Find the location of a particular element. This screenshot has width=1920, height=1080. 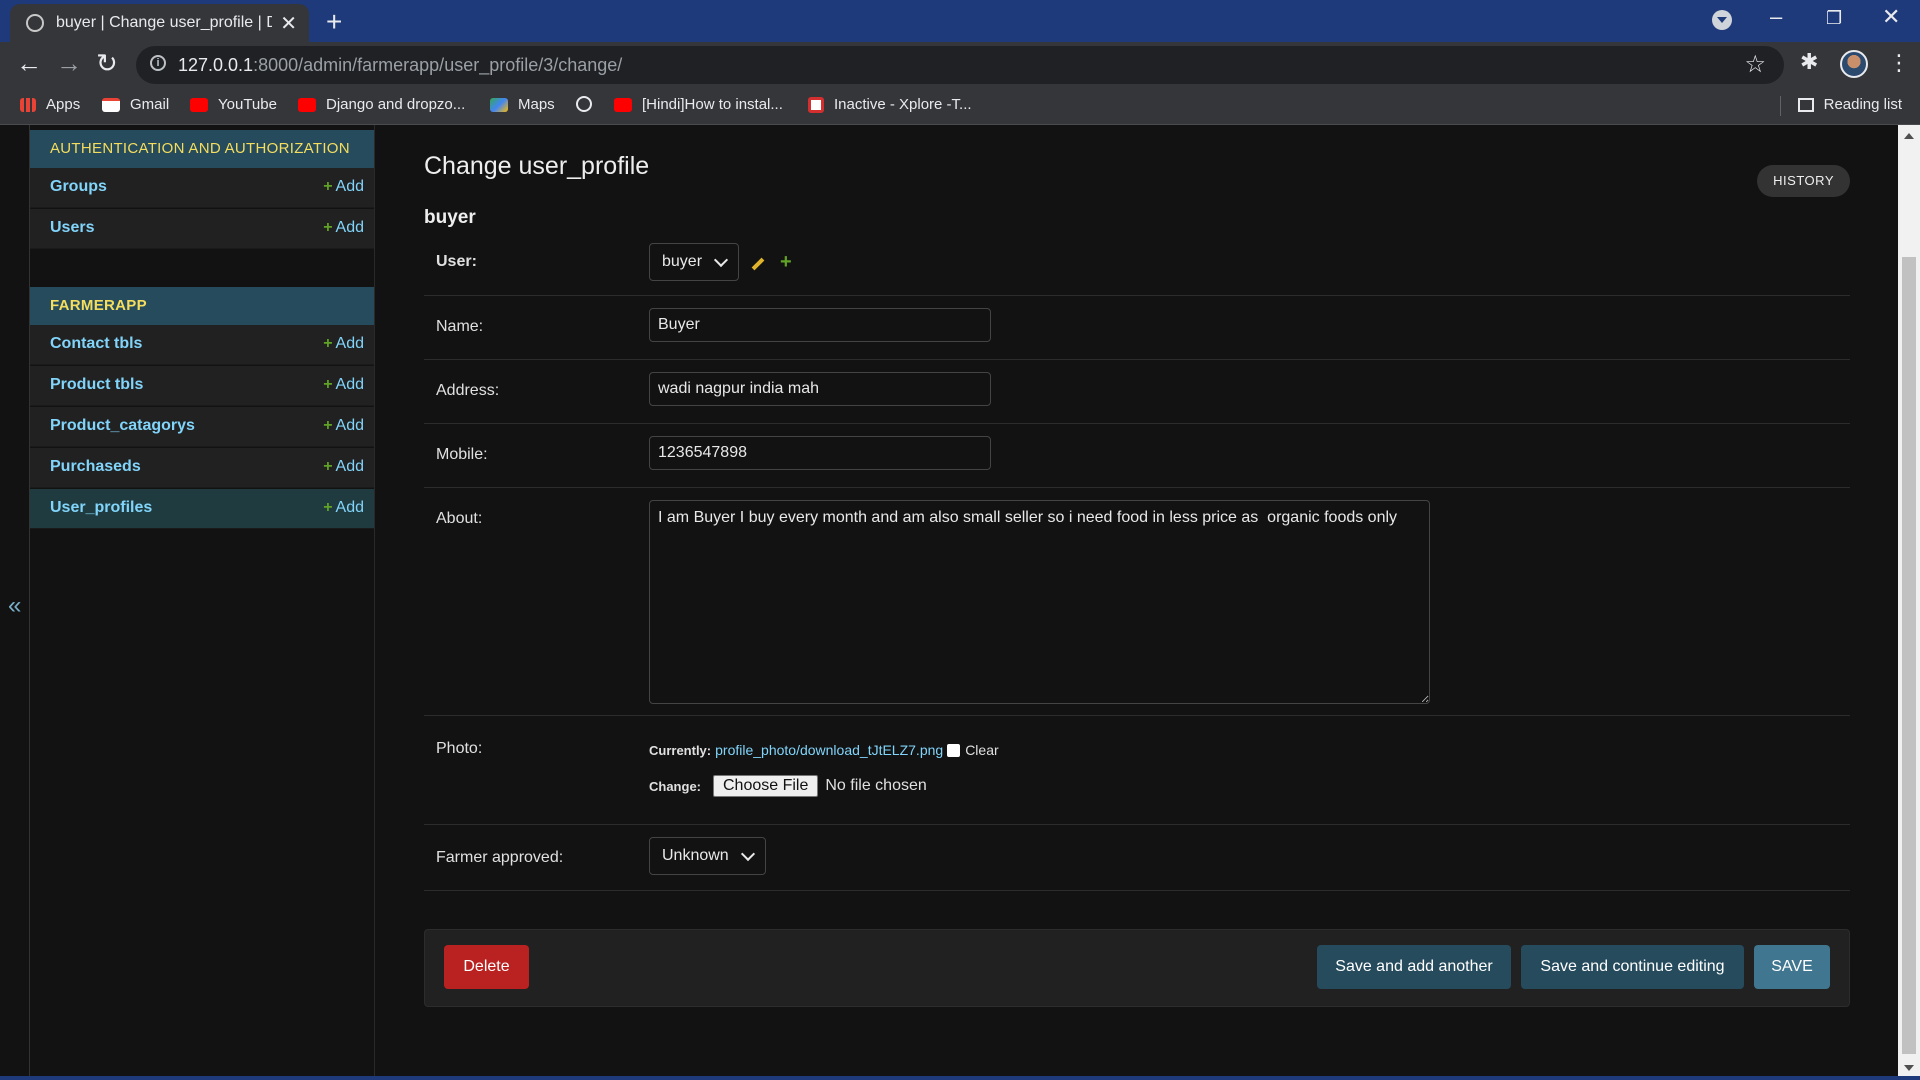

close-tab-icon: ✕ is located at coordinates (288, 23).